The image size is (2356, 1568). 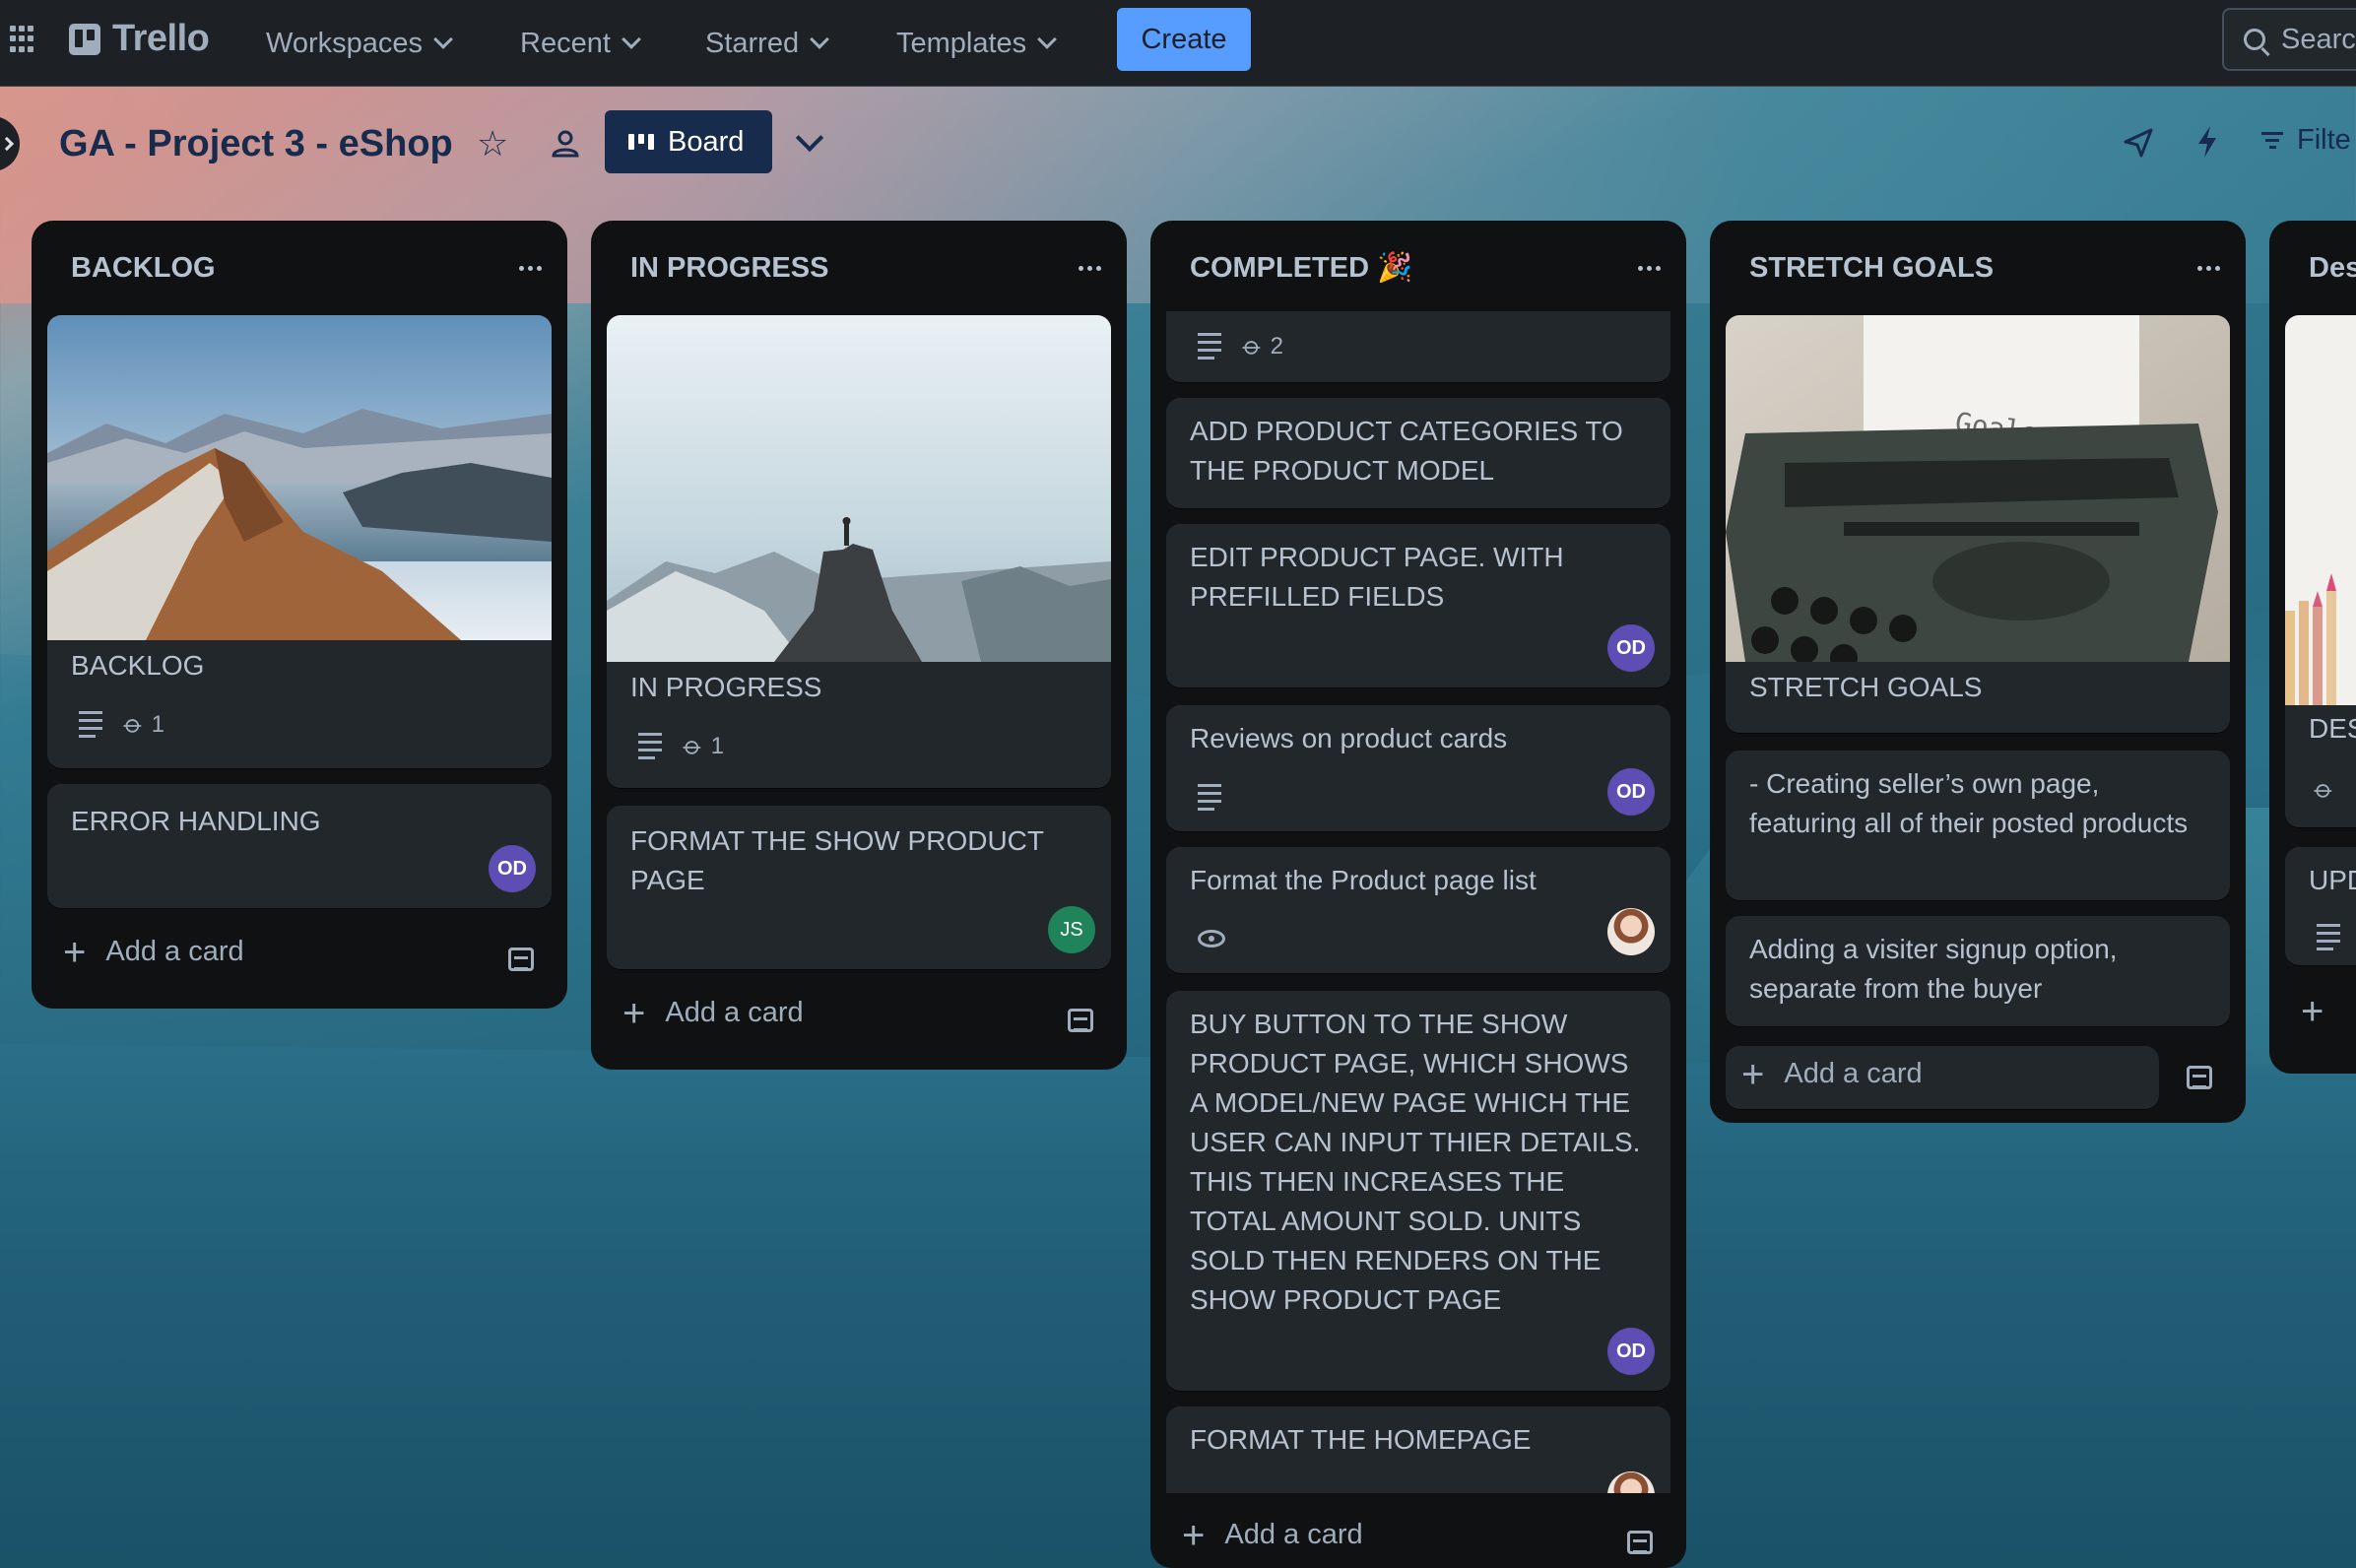 What do you see at coordinates (492, 144) in the screenshot?
I see `star-icon: ☆` at bounding box center [492, 144].